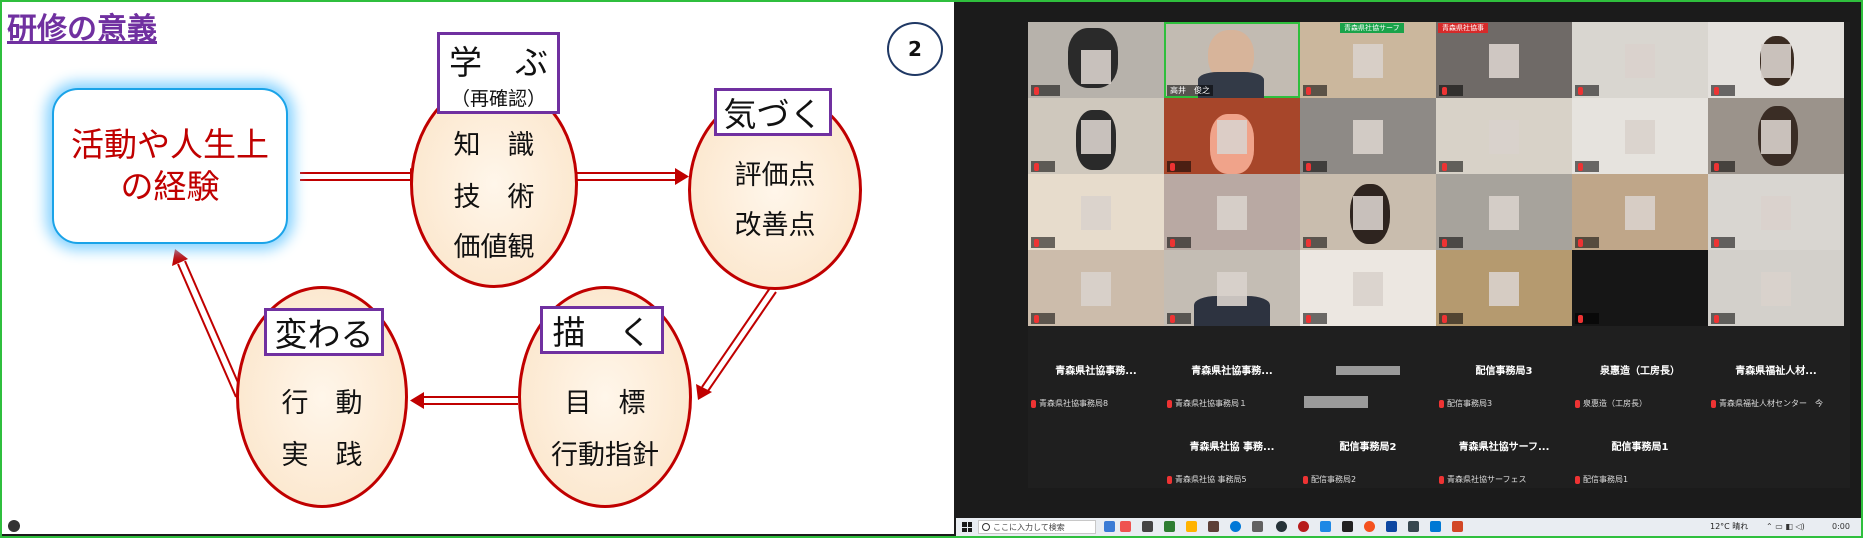  What do you see at coordinates (1372, 28) in the screenshot?
I see `tile-top-label: 青森県社協サーフ` at bounding box center [1372, 28].